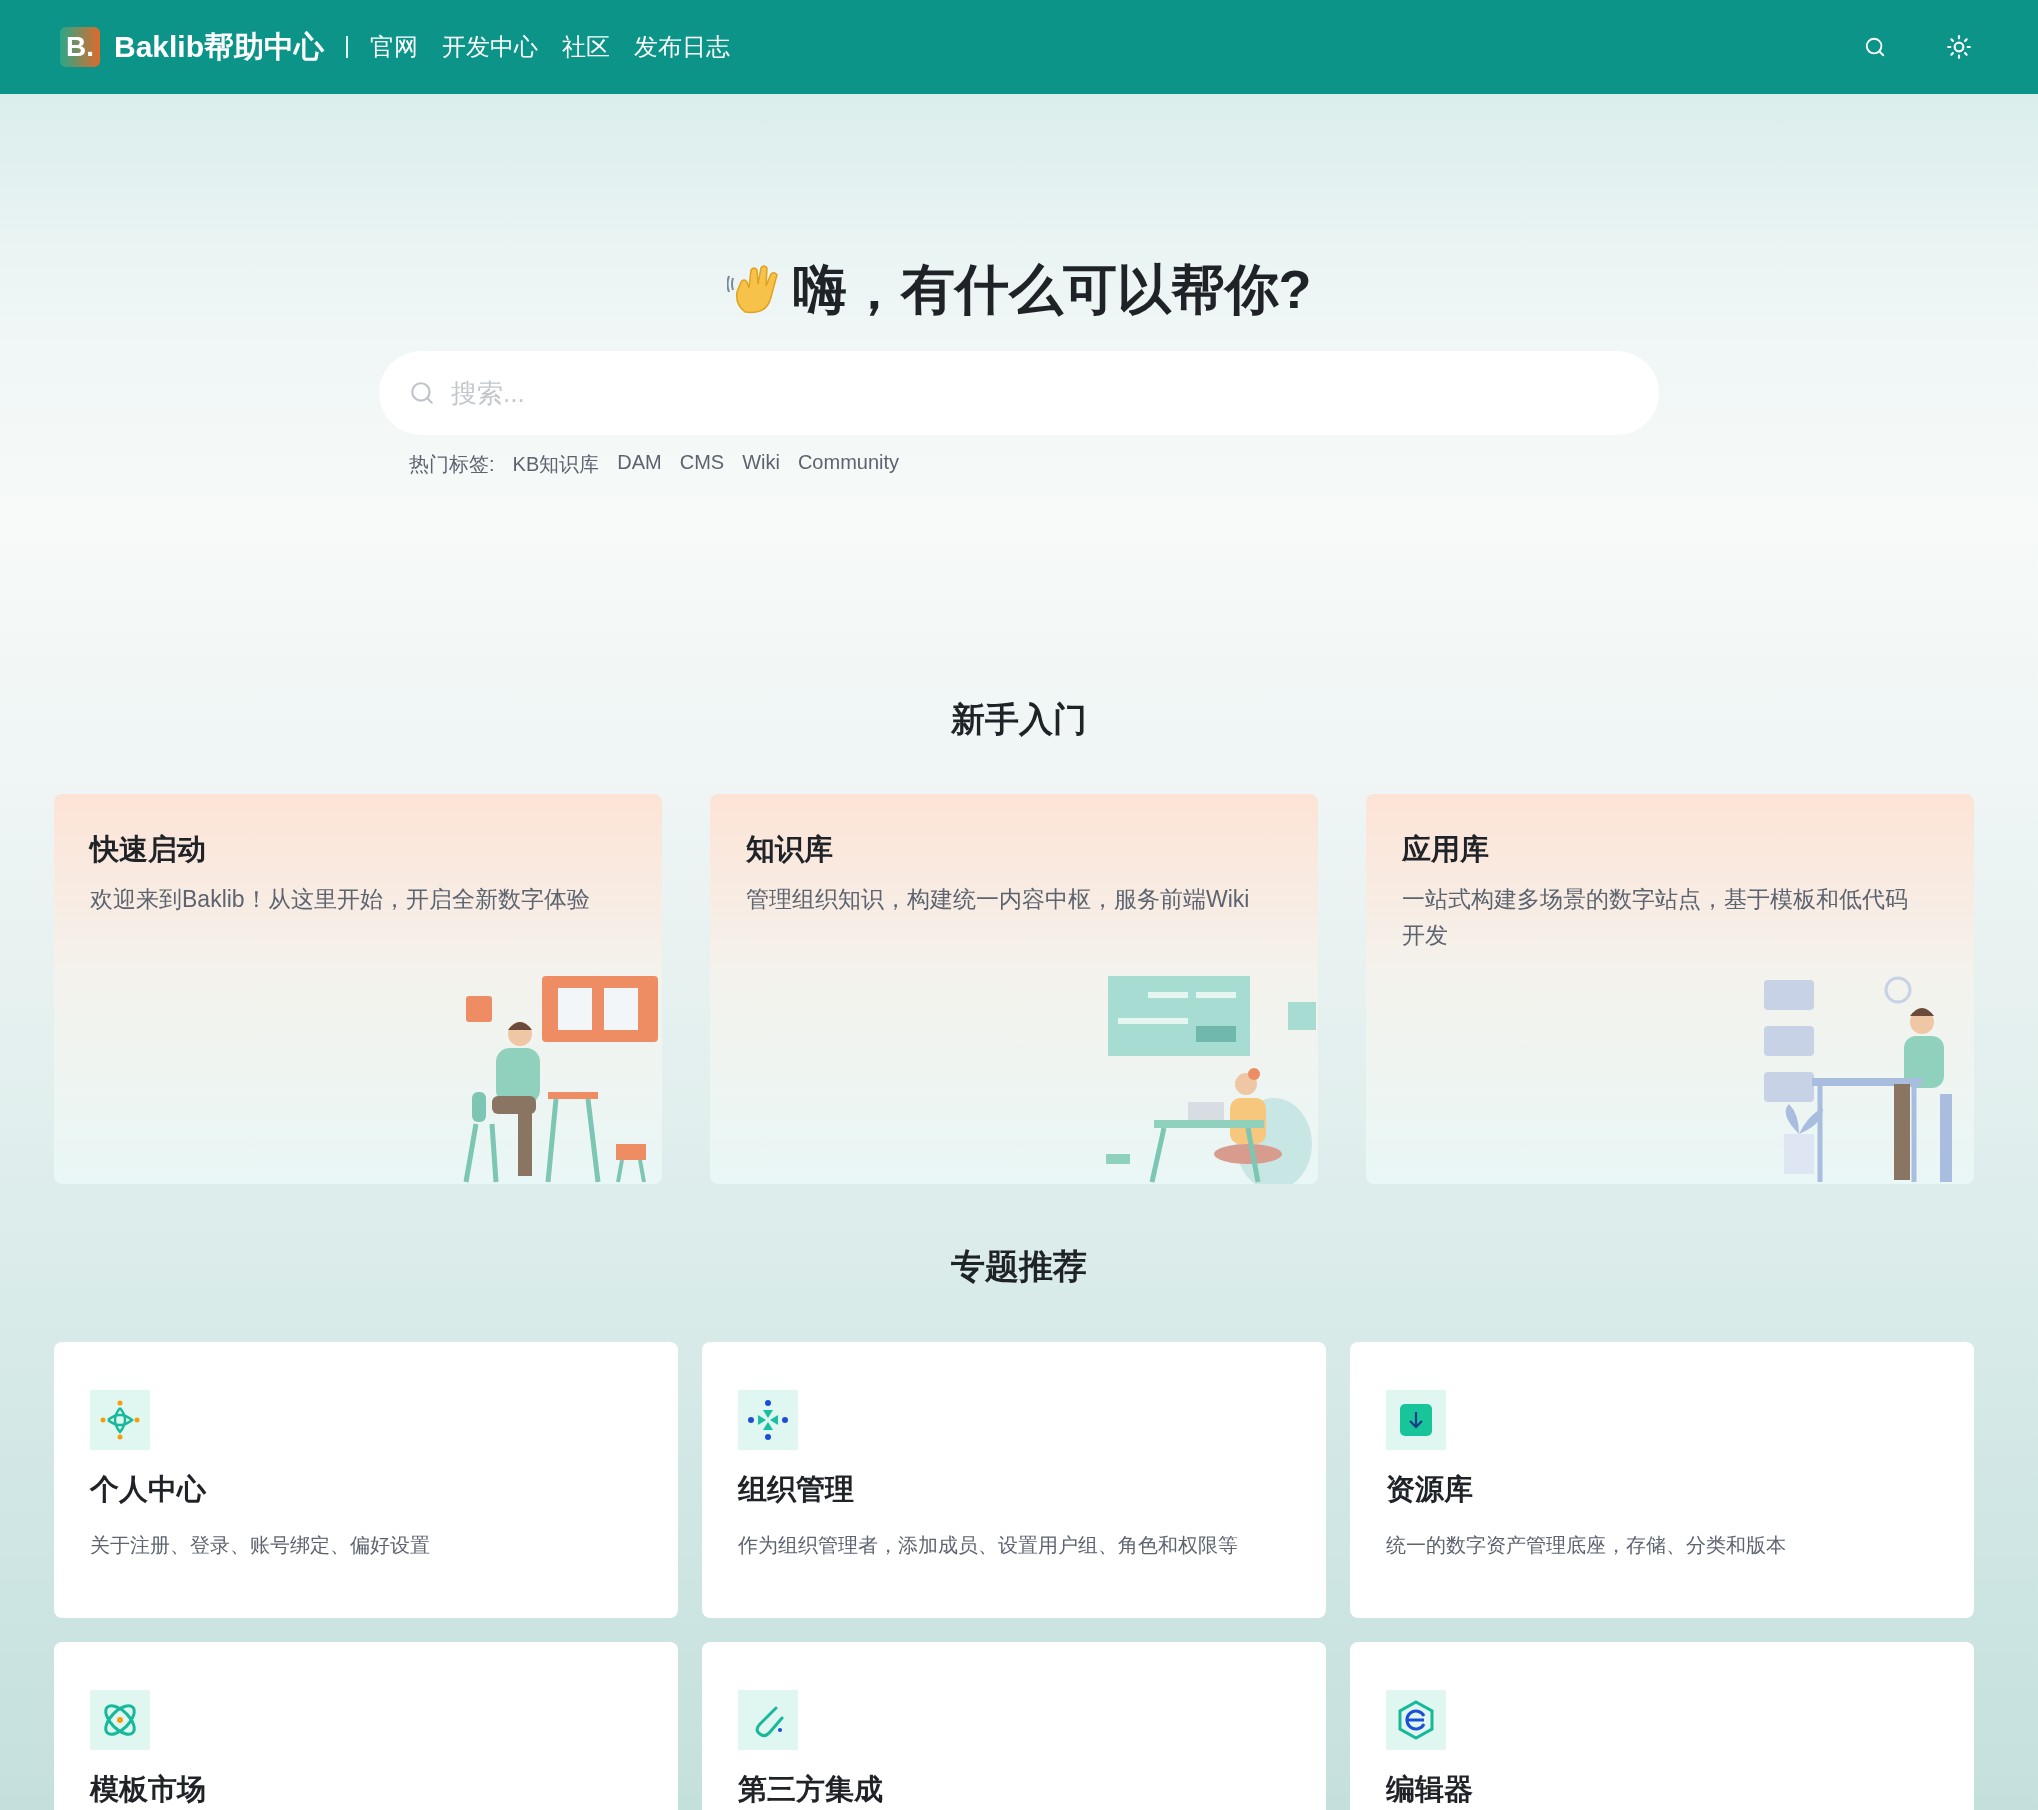 This screenshot has width=2038, height=1810. What do you see at coordinates (148, 1489) in the screenshot?
I see `card-title: 个人中心` at bounding box center [148, 1489].